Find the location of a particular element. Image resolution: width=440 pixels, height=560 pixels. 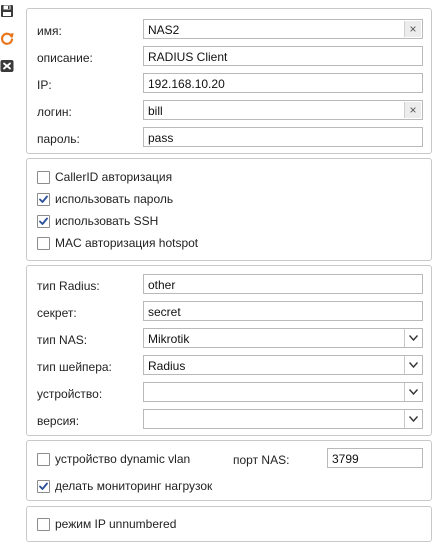

description-label: описание: is located at coordinates (65, 58).